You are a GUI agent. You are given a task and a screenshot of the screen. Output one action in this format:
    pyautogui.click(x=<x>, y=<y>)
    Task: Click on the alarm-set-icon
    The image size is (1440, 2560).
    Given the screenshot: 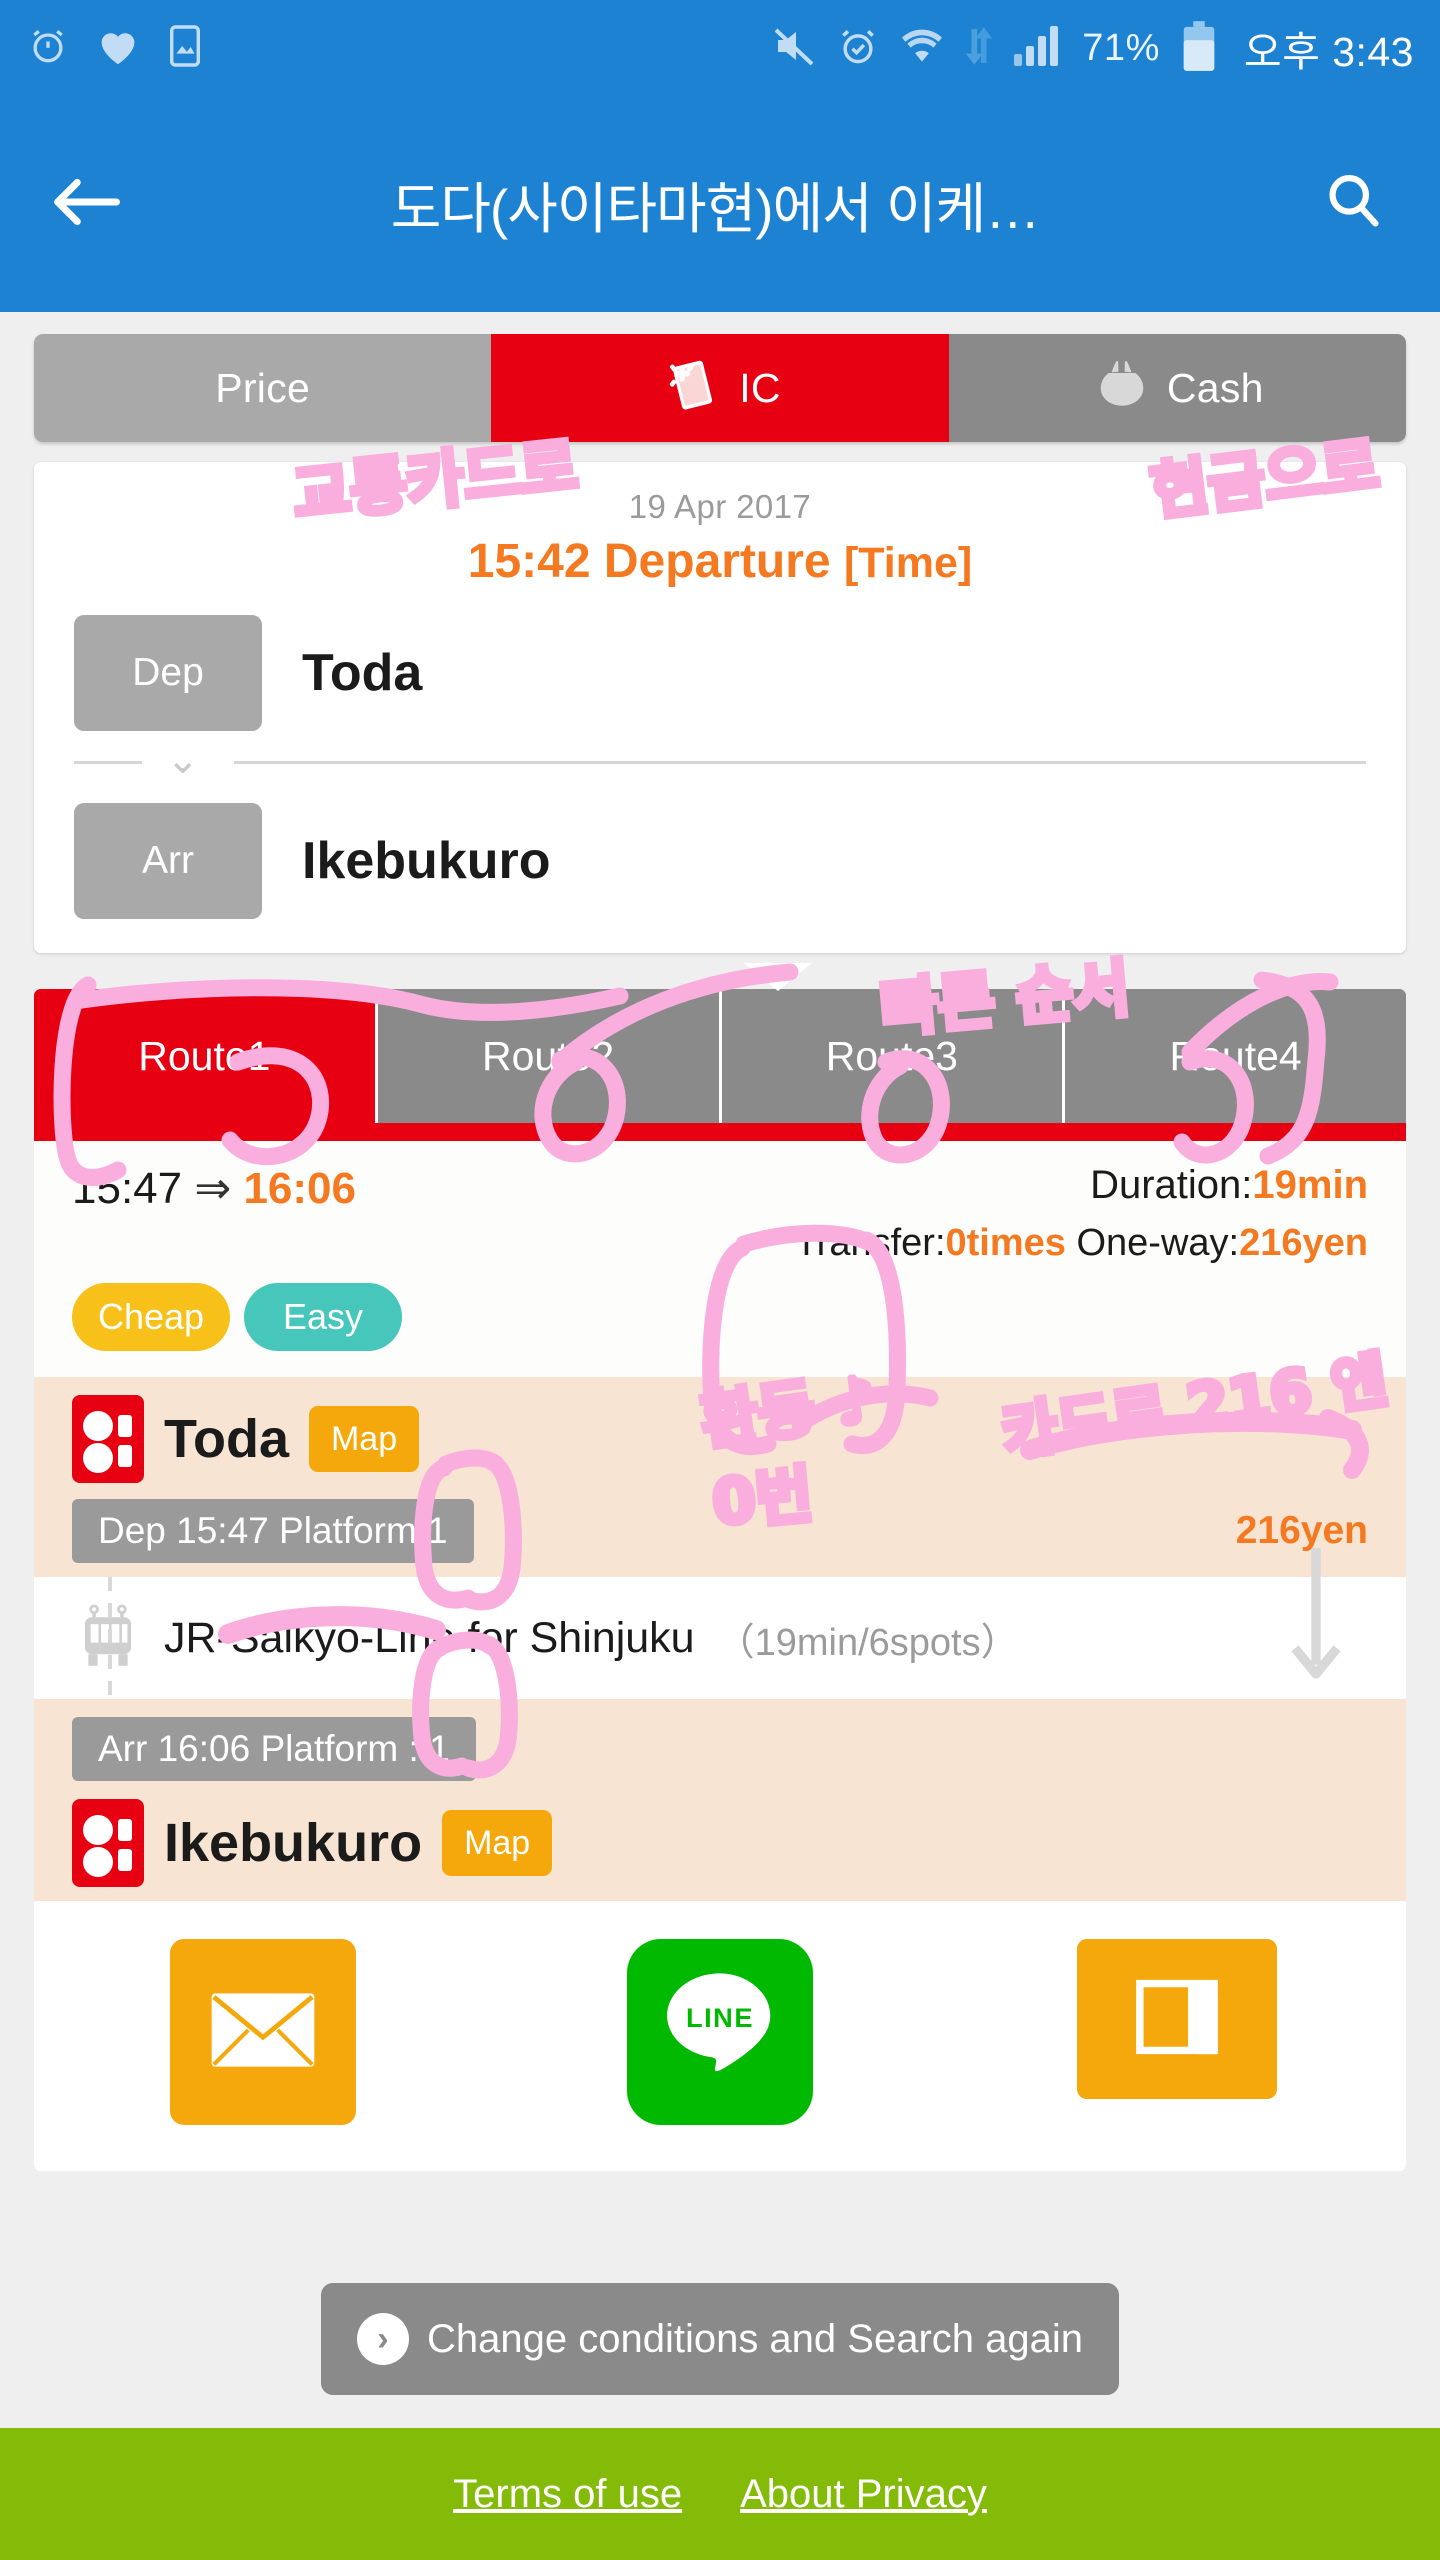 What is the action you would take?
    pyautogui.click(x=858, y=48)
    